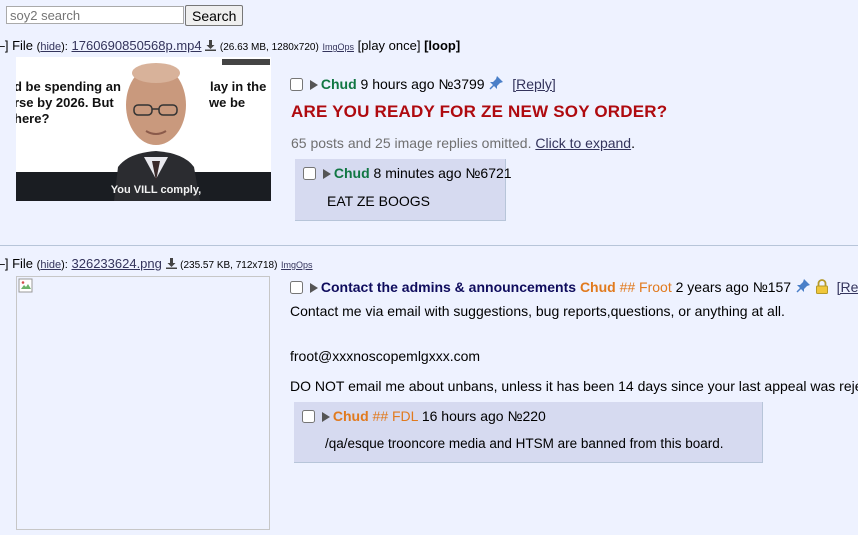 This screenshot has width=858, height=535. I want to click on post-time: 2 years ago, so click(712, 287).